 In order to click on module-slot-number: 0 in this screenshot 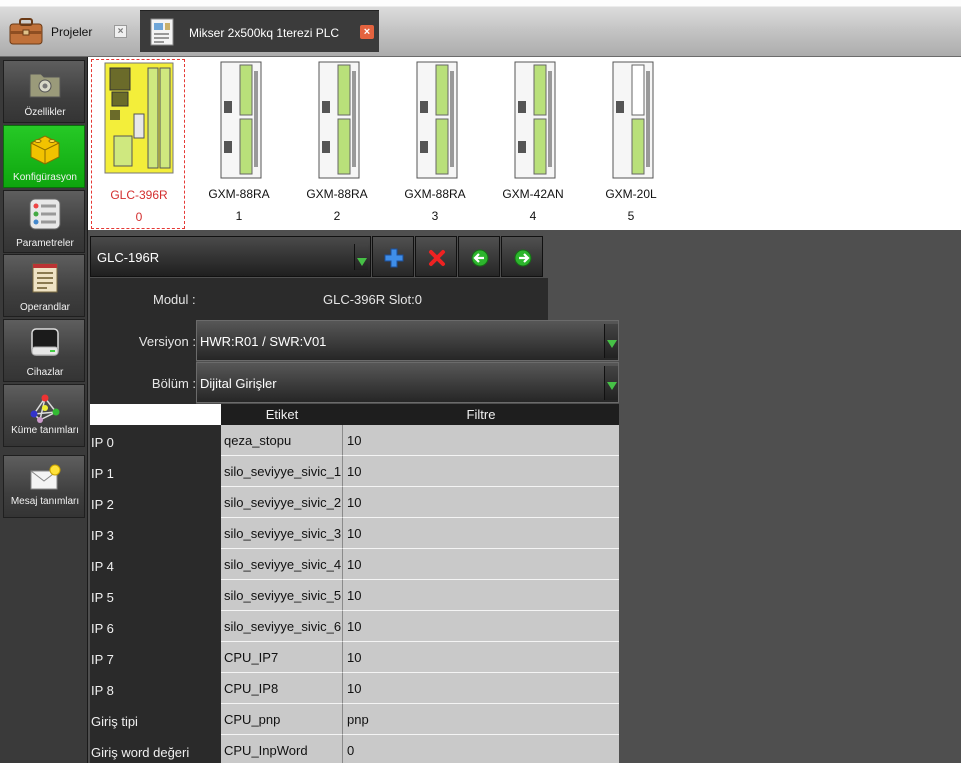, I will do `click(139, 217)`.